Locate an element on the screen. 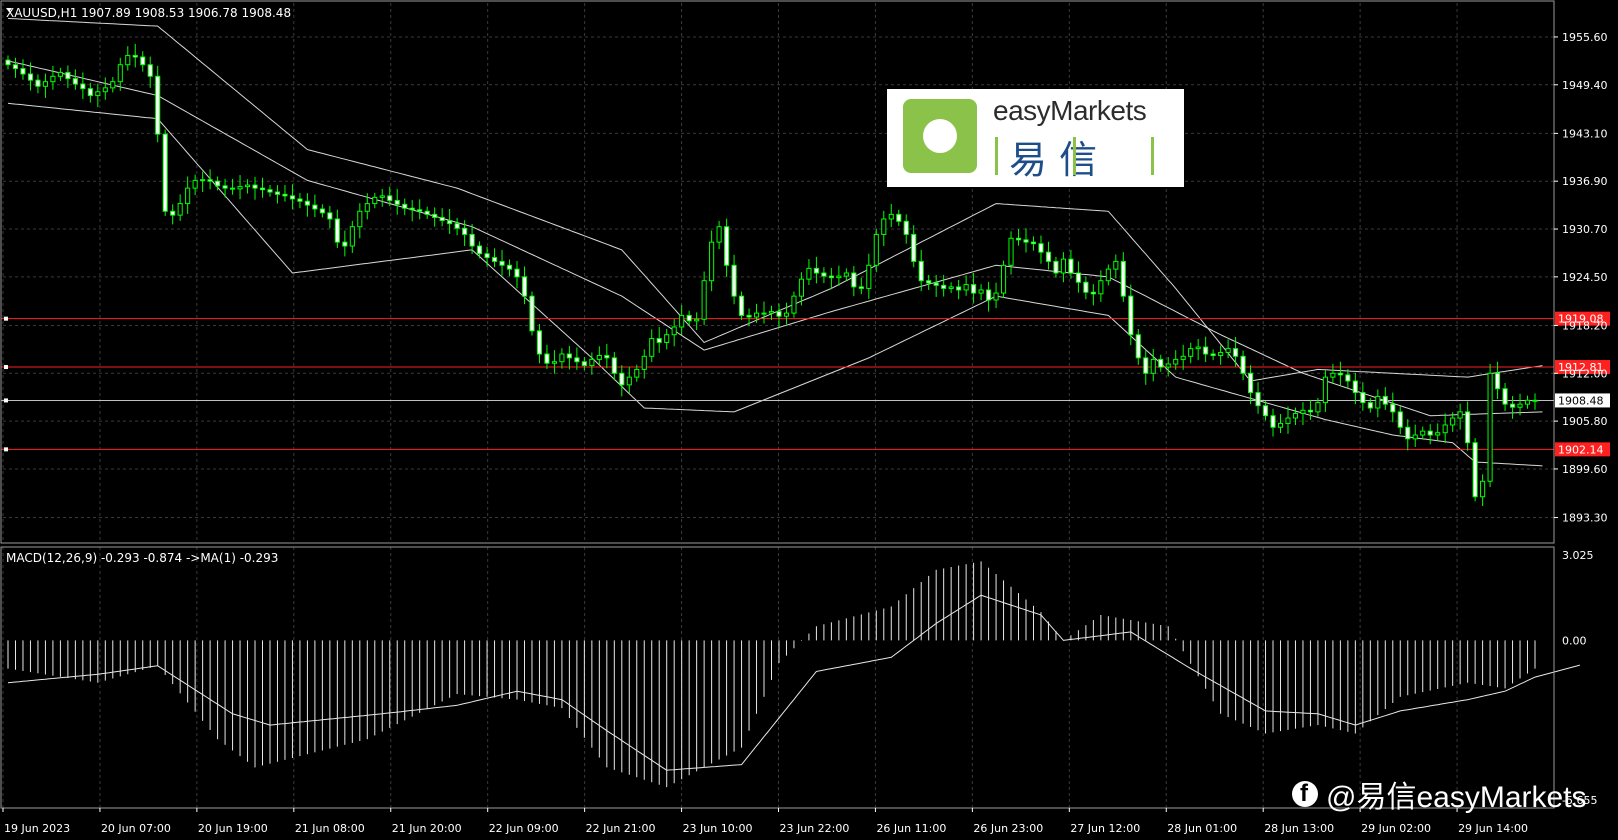 The width and height of the screenshot is (1618, 840). logo-divider is located at coordinates (996, 156).